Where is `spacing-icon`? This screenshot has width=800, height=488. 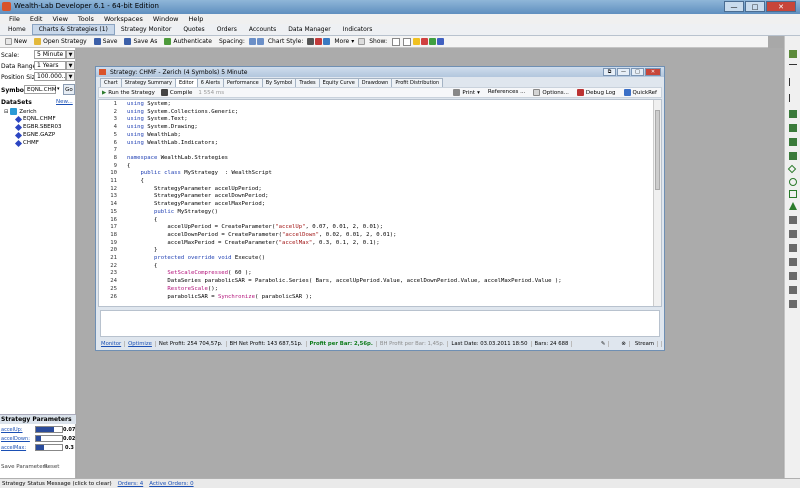 spacing-icon is located at coordinates (260, 41).